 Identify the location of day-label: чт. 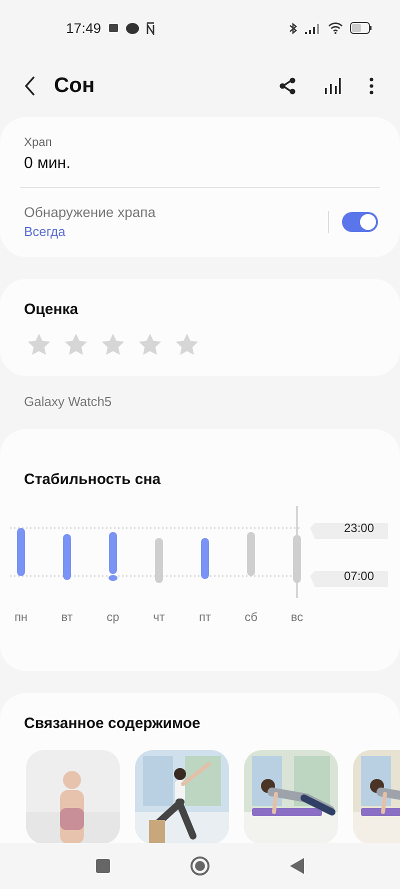
(159, 617).